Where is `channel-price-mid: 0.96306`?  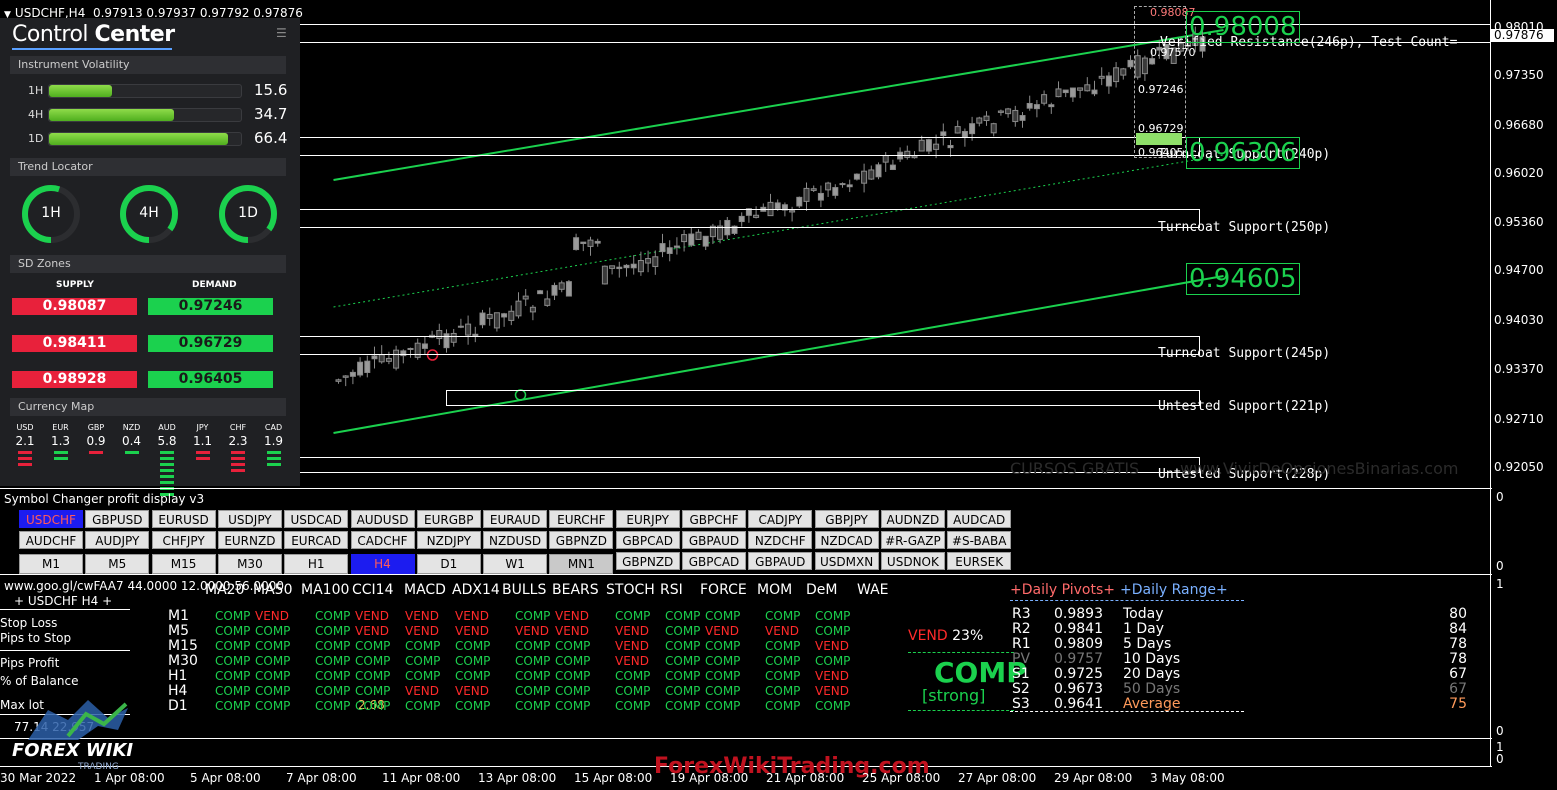
channel-price-mid: 0.96306 is located at coordinates (1243, 153).